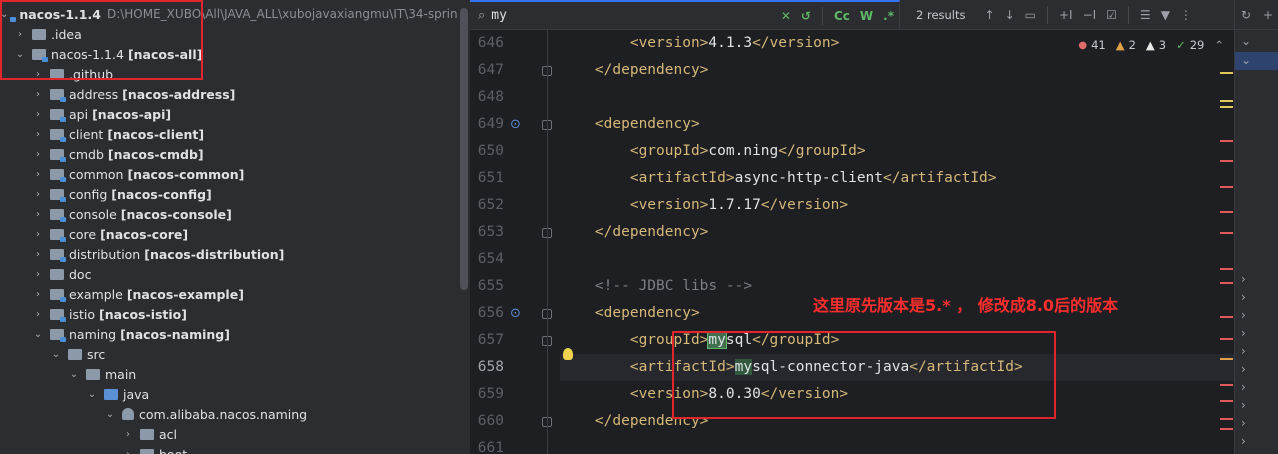 This screenshot has height=454, width=1278. Describe the element at coordinates (897, 124) in the screenshot. I see `code-line: <dependency>` at that location.